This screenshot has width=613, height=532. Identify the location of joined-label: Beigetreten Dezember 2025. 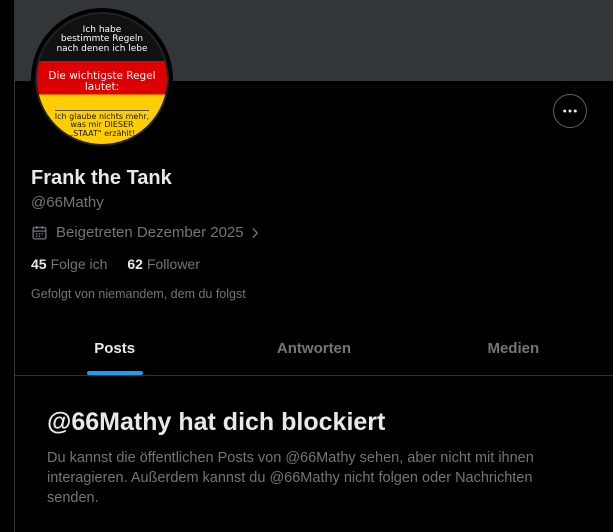
(150, 232).